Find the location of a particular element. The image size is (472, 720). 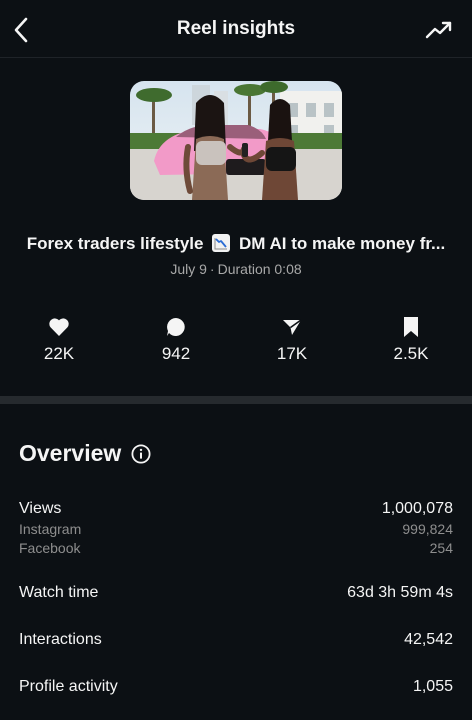

views-value: 1,000,078 is located at coordinates (417, 508).